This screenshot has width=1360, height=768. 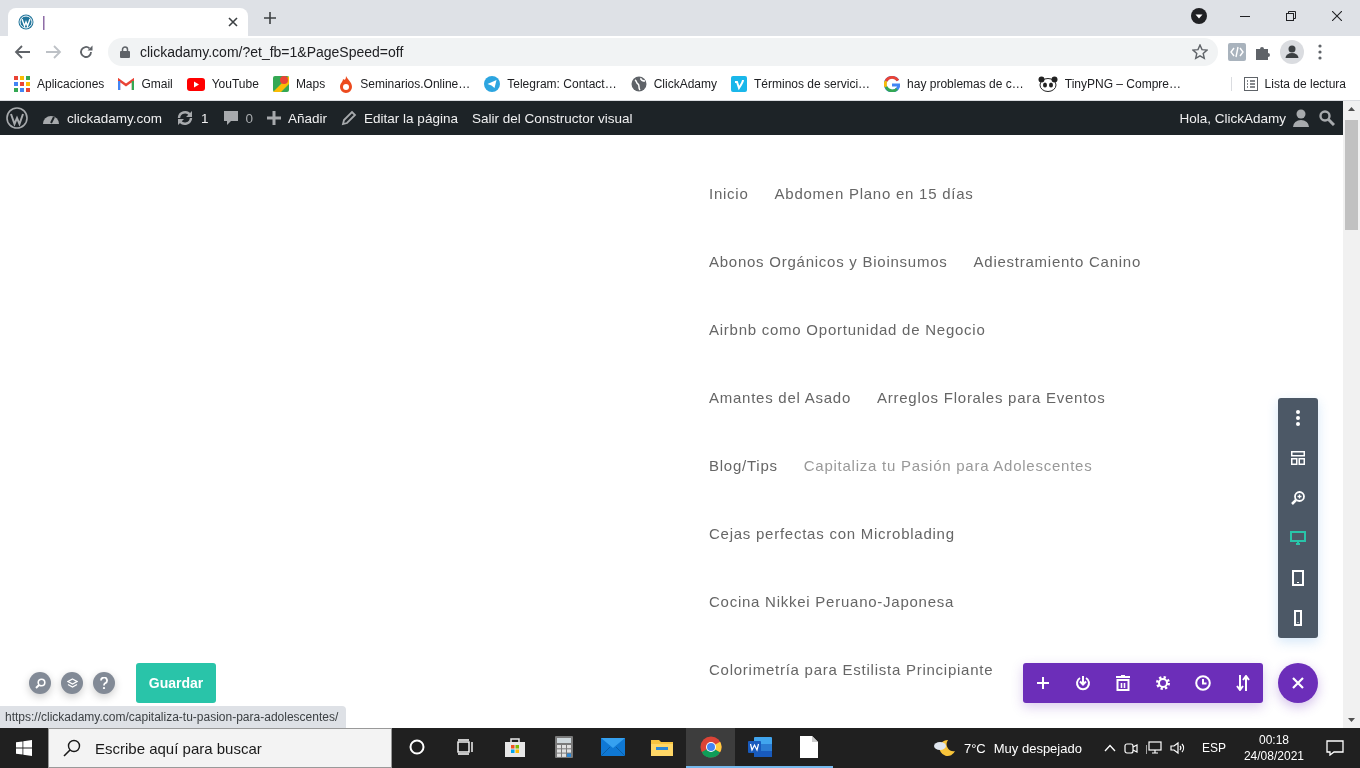 What do you see at coordinates (280, 84) in the screenshot?
I see `map-pin-icon` at bounding box center [280, 84].